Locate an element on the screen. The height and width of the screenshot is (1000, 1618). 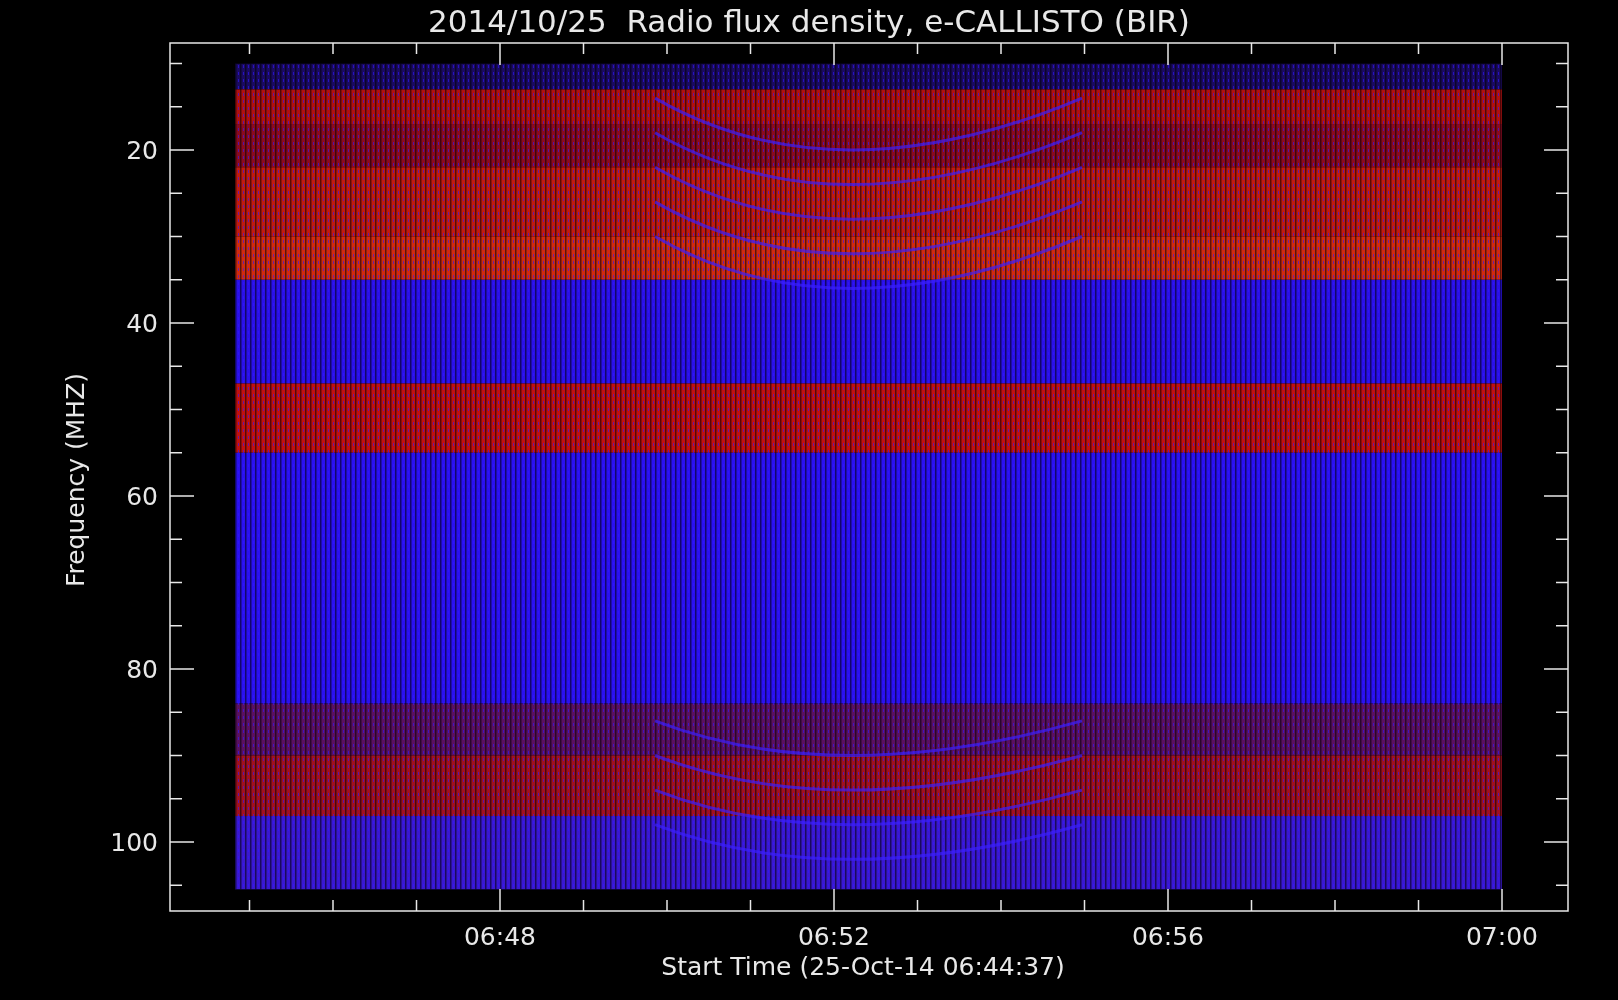
tick-label: 07:00 is located at coordinates (1502, 936).